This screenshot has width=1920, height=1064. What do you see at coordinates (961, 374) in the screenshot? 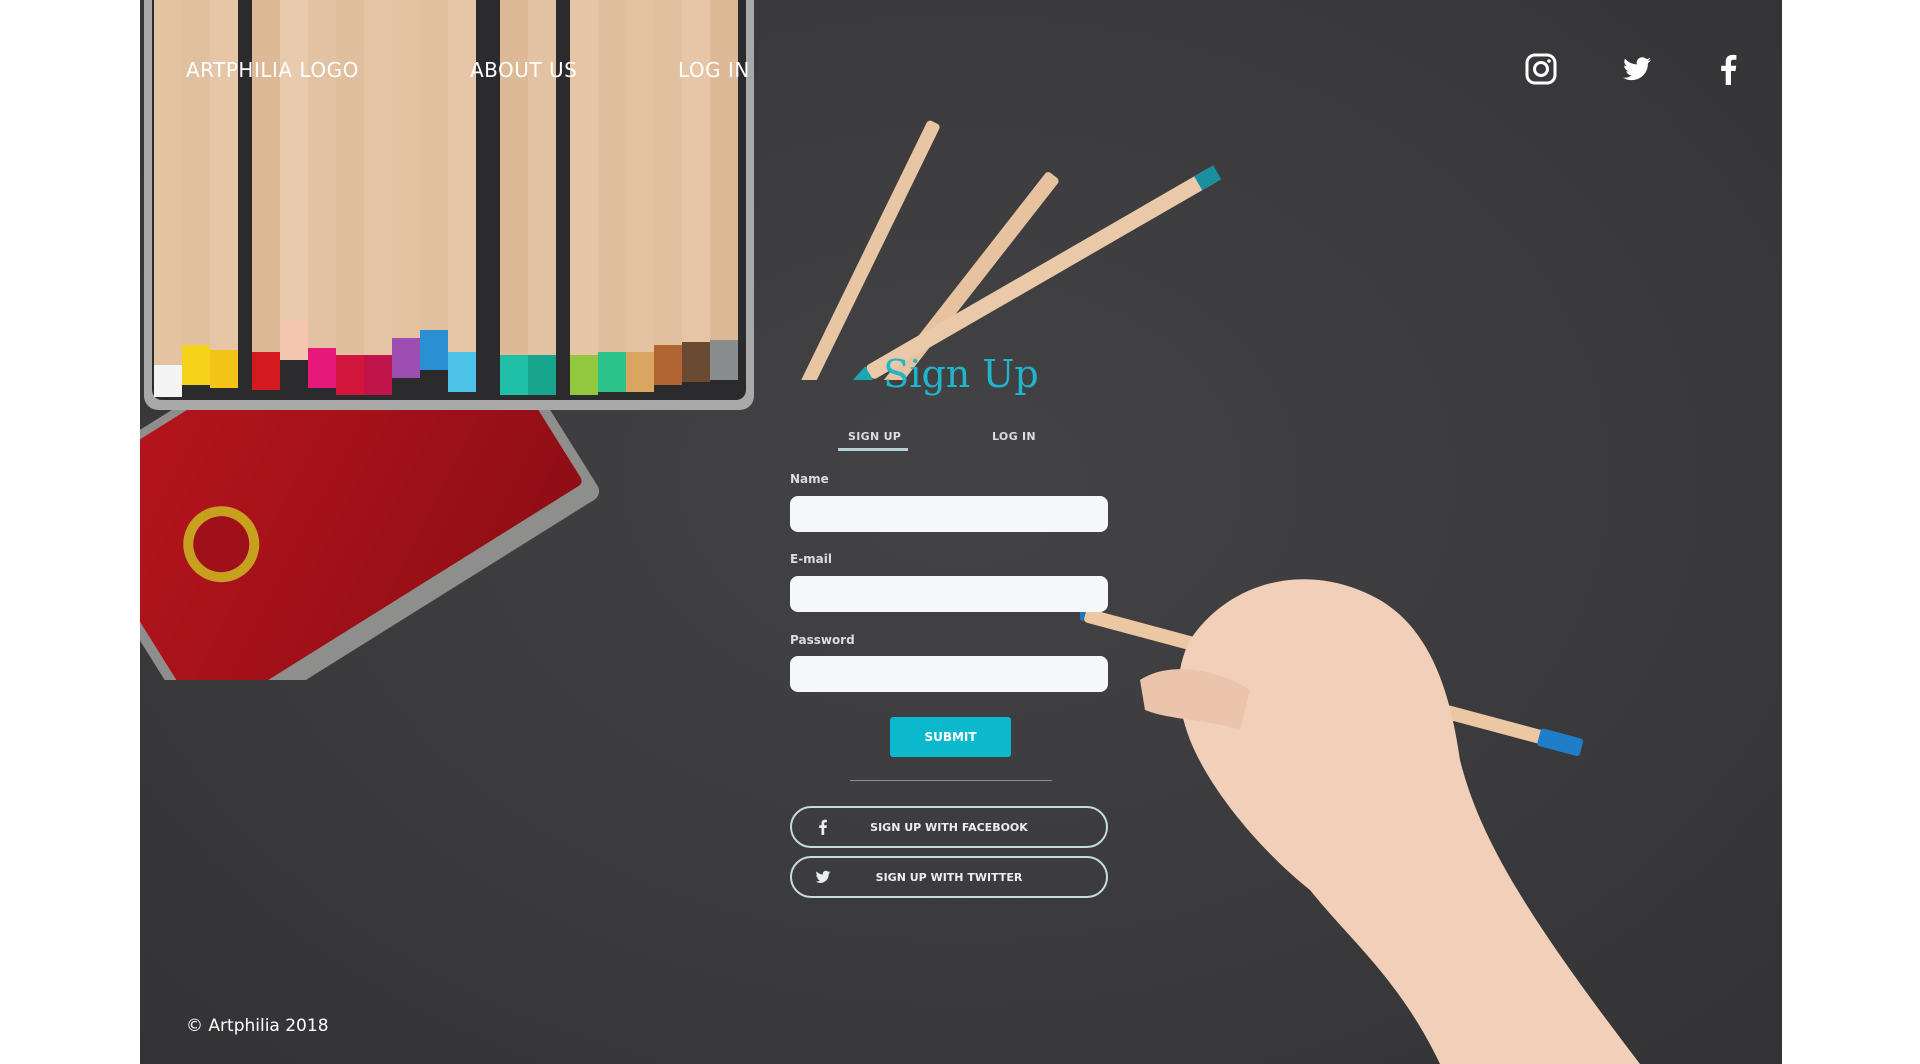
I see `form-title: Sign Up` at bounding box center [961, 374].